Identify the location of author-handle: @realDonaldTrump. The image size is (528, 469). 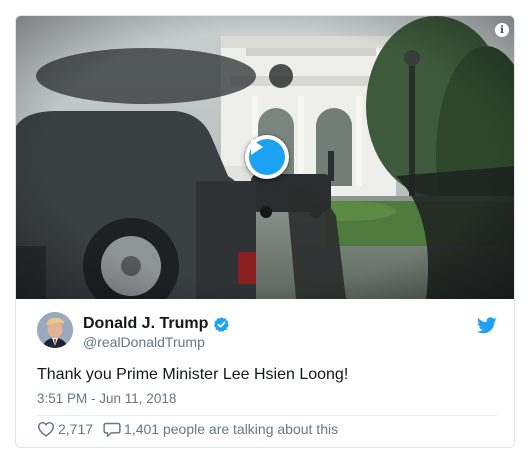
(144, 342).